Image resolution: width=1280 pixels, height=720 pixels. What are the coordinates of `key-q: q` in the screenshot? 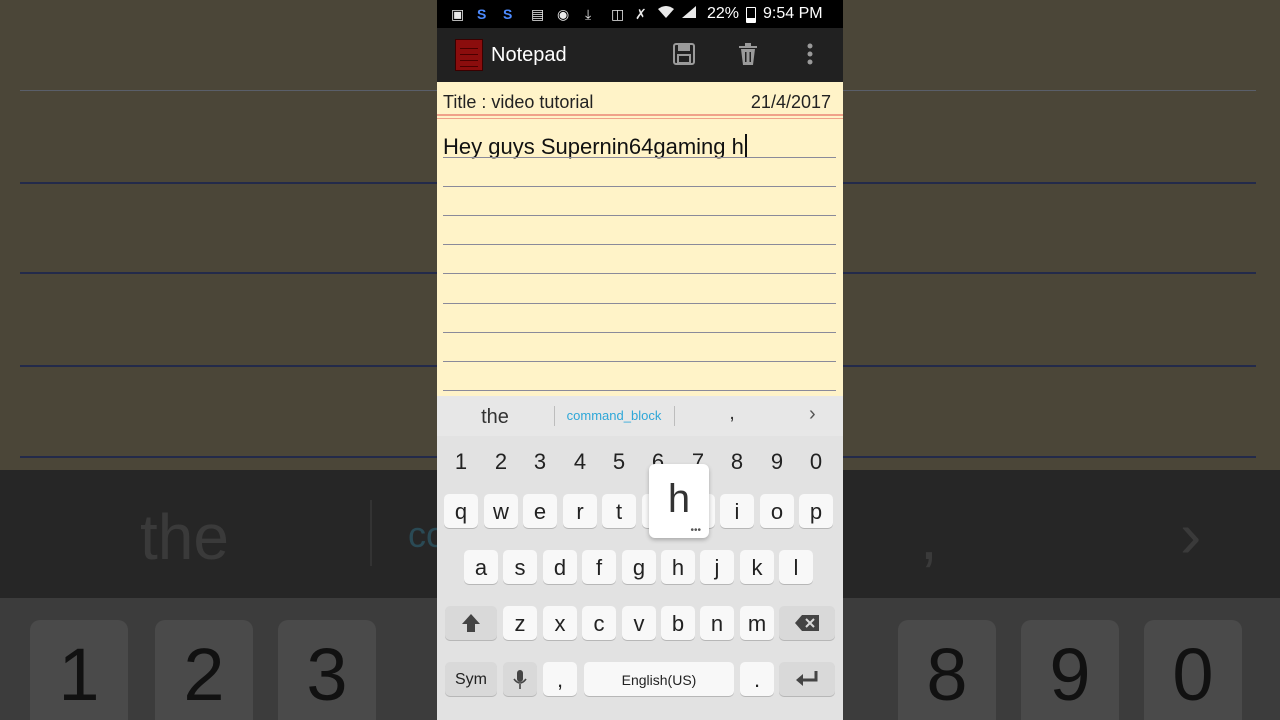 It's located at (461, 511).